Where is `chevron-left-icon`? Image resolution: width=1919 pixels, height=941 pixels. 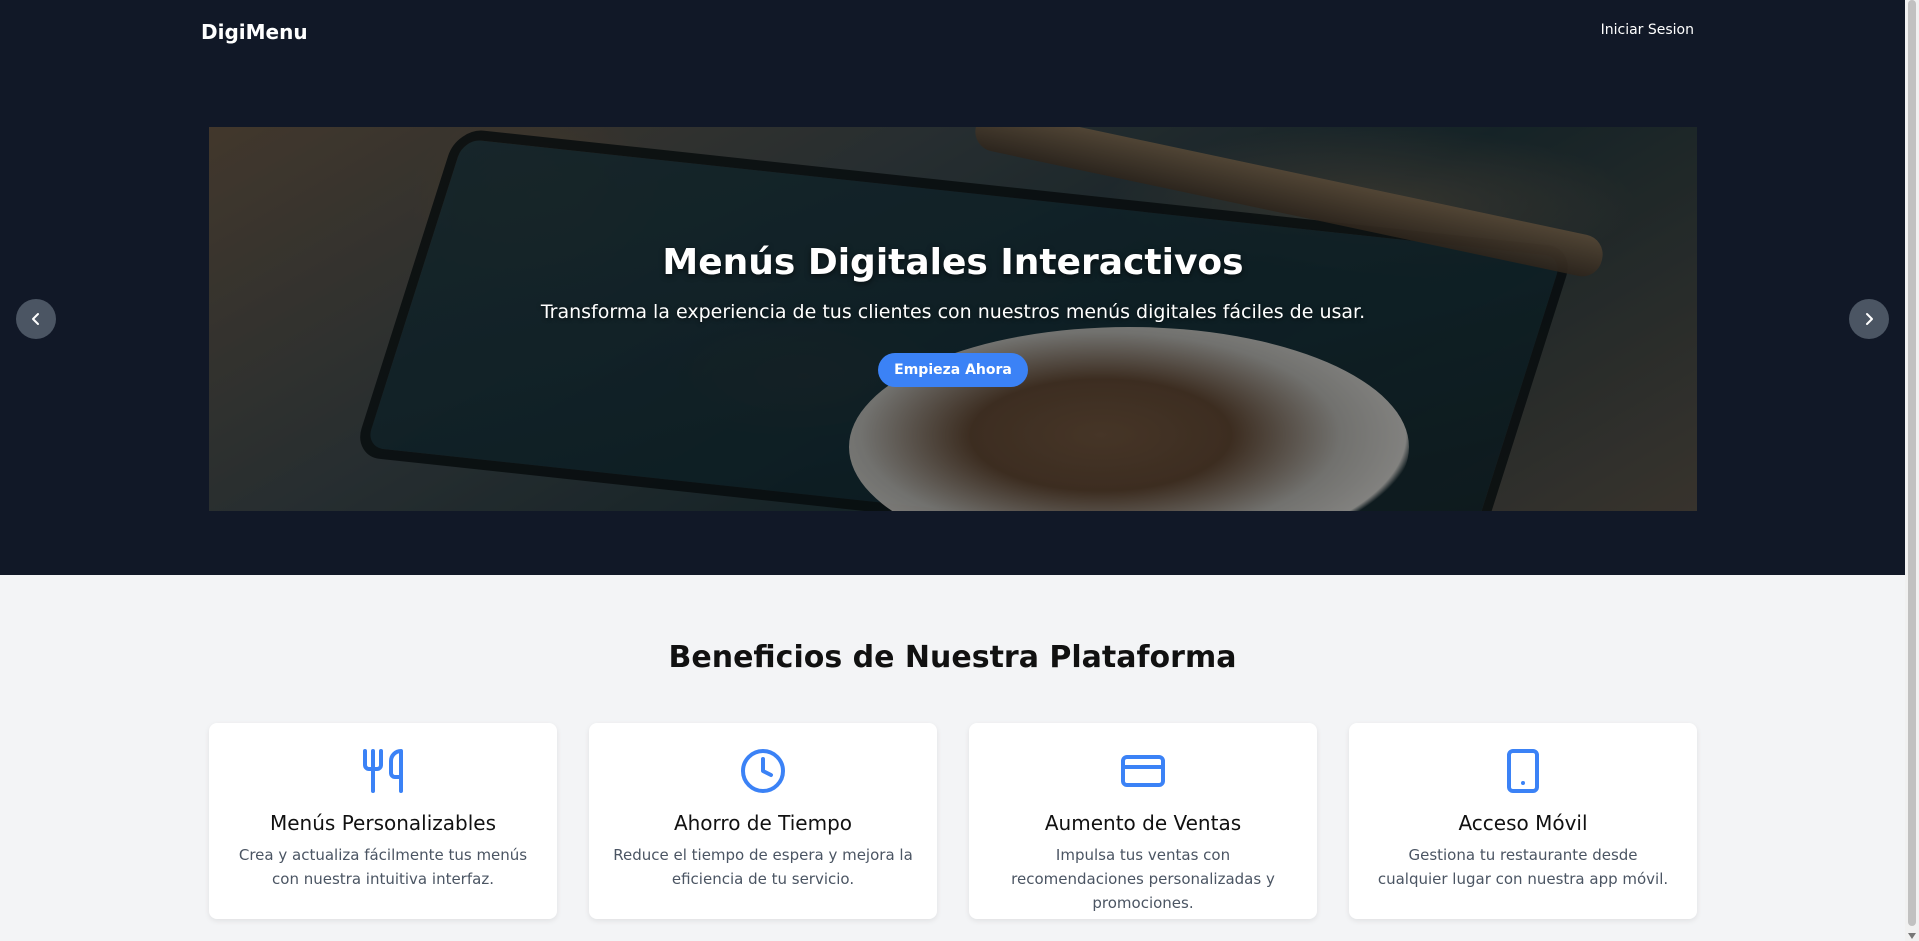
chevron-left-icon is located at coordinates (35, 319).